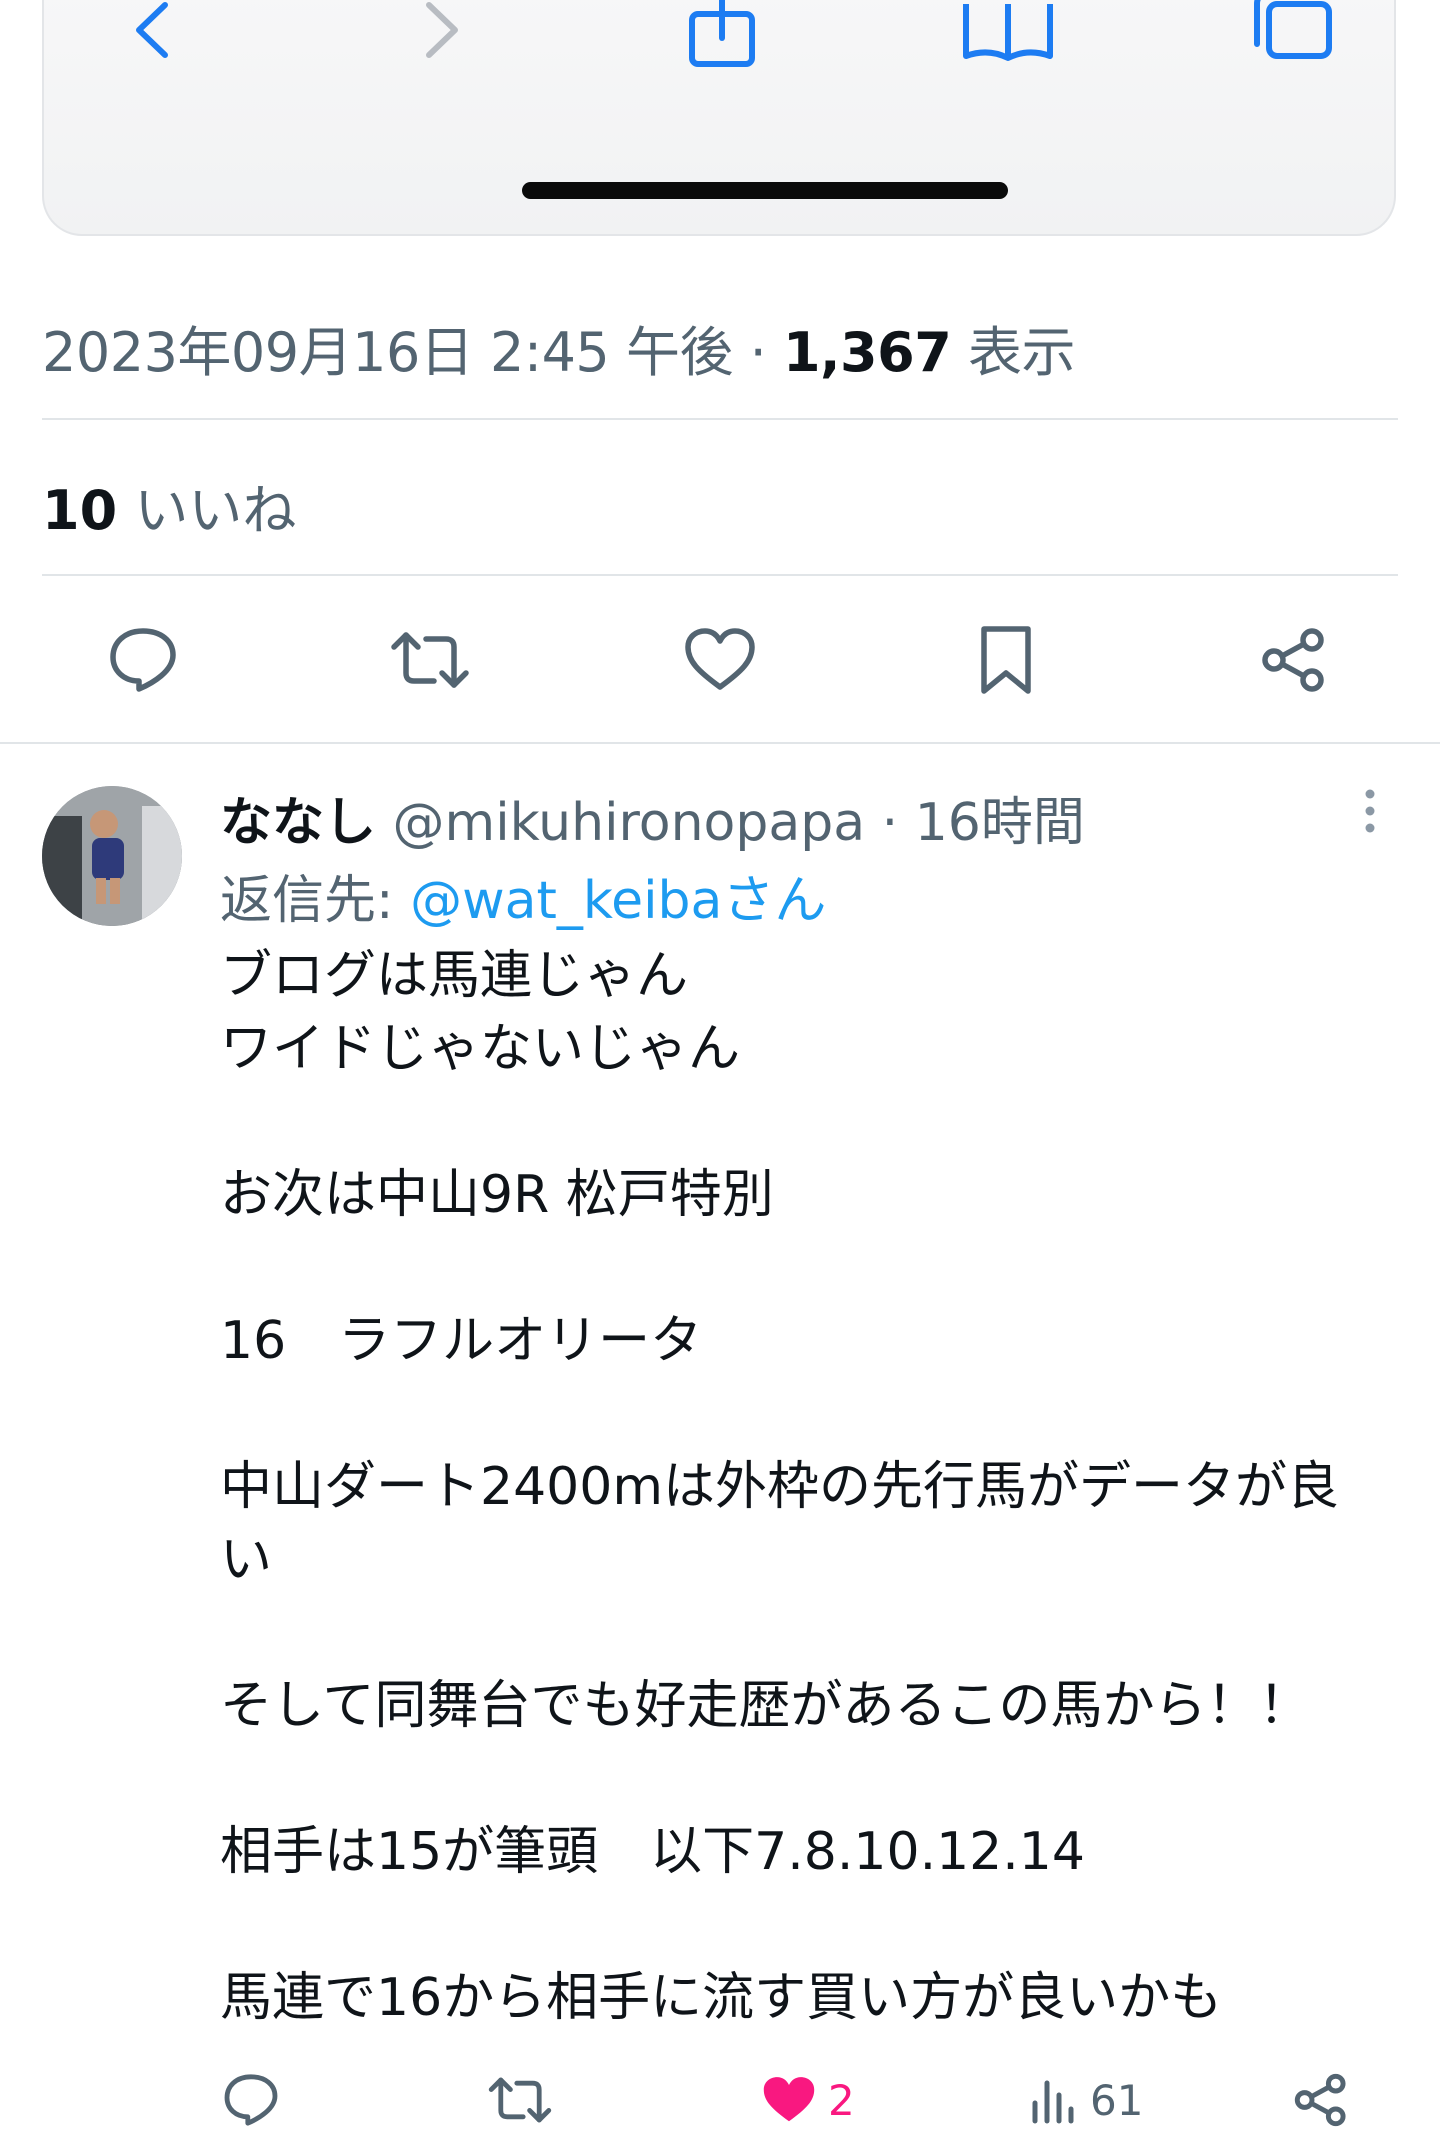 The image size is (1440, 2130). Describe the element at coordinates (618, 901) in the screenshot. I see `reply-to-handle: @wat_keibaさん` at that location.